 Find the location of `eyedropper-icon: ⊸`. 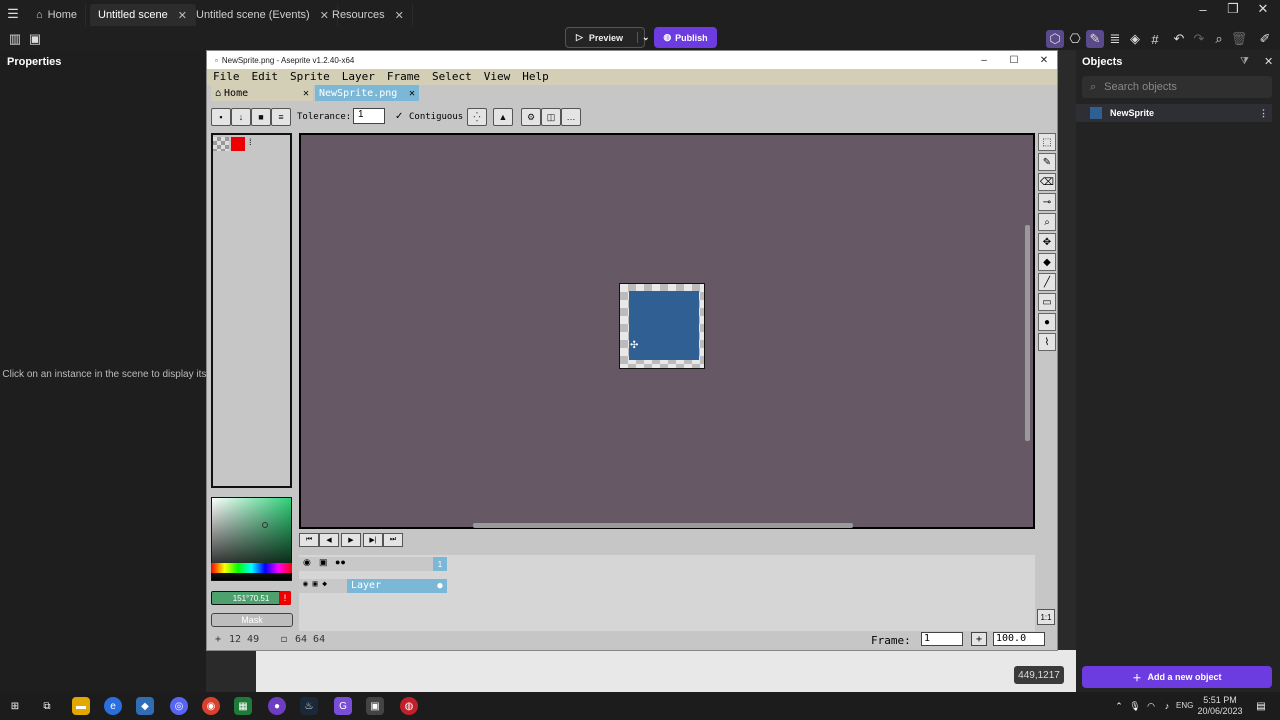

eyedropper-icon: ⊸ is located at coordinates (1047, 202).